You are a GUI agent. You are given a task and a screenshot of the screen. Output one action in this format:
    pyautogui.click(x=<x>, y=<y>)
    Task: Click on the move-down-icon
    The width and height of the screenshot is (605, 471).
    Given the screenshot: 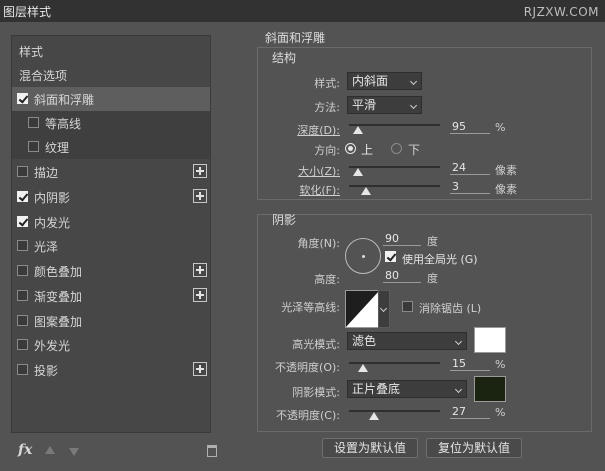 What is the action you would take?
    pyautogui.click(x=74, y=452)
    